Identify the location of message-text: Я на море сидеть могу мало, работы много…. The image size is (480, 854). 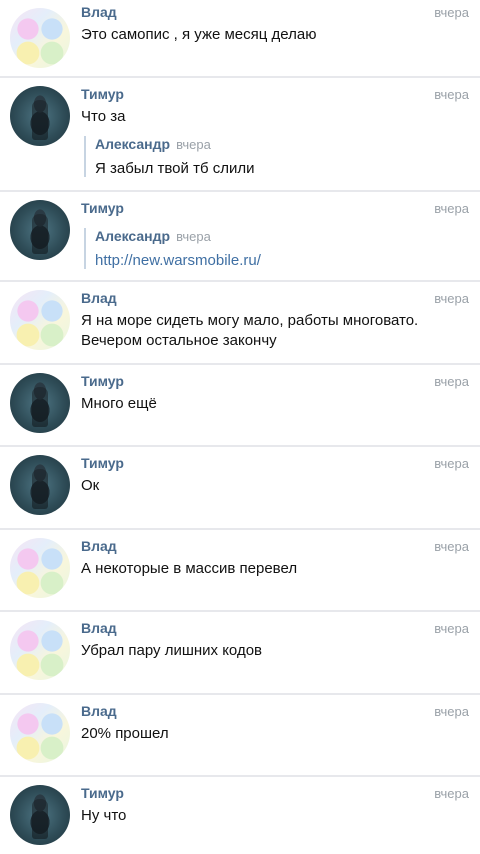
(250, 330).